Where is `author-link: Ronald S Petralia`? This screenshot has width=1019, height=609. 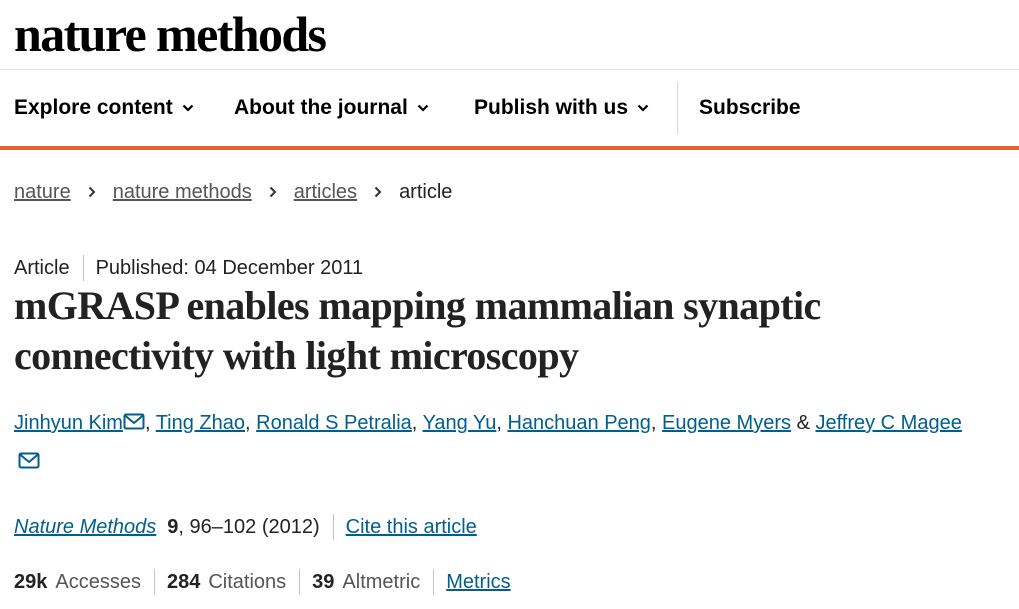 author-link: Ronald S Petralia is located at coordinates (334, 423).